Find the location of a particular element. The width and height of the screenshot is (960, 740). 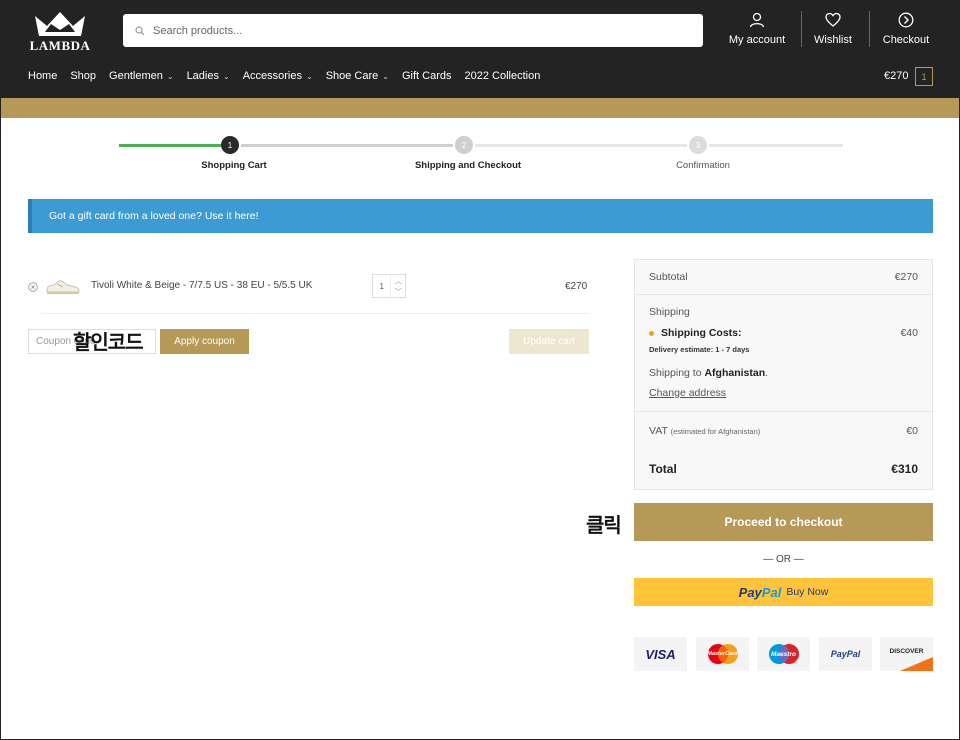

paypal-logo-pay: Pay is located at coordinates (750, 592).